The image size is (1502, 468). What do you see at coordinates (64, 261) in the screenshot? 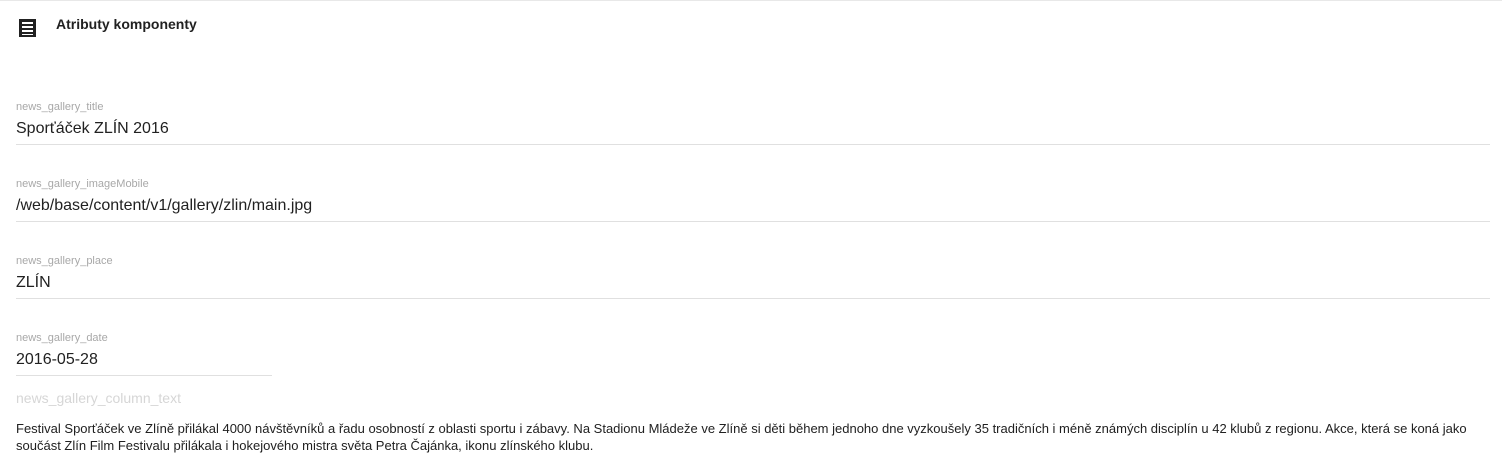
I see `field-label: news_gallery_place` at bounding box center [64, 261].